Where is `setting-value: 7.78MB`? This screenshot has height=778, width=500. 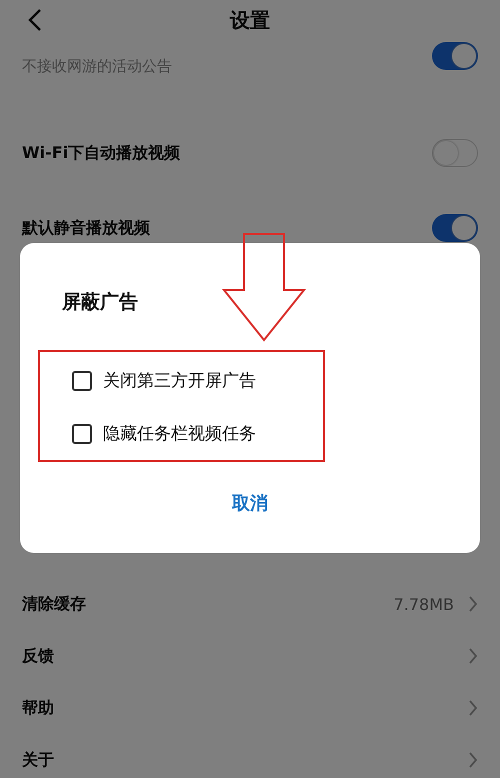 setting-value: 7.78MB is located at coordinates (424, 604).